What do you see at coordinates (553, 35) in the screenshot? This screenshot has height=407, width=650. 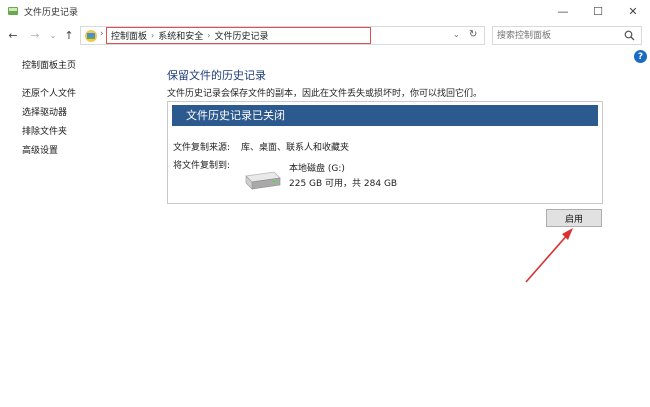 I see `search-input` at bounding box center [553, 35].